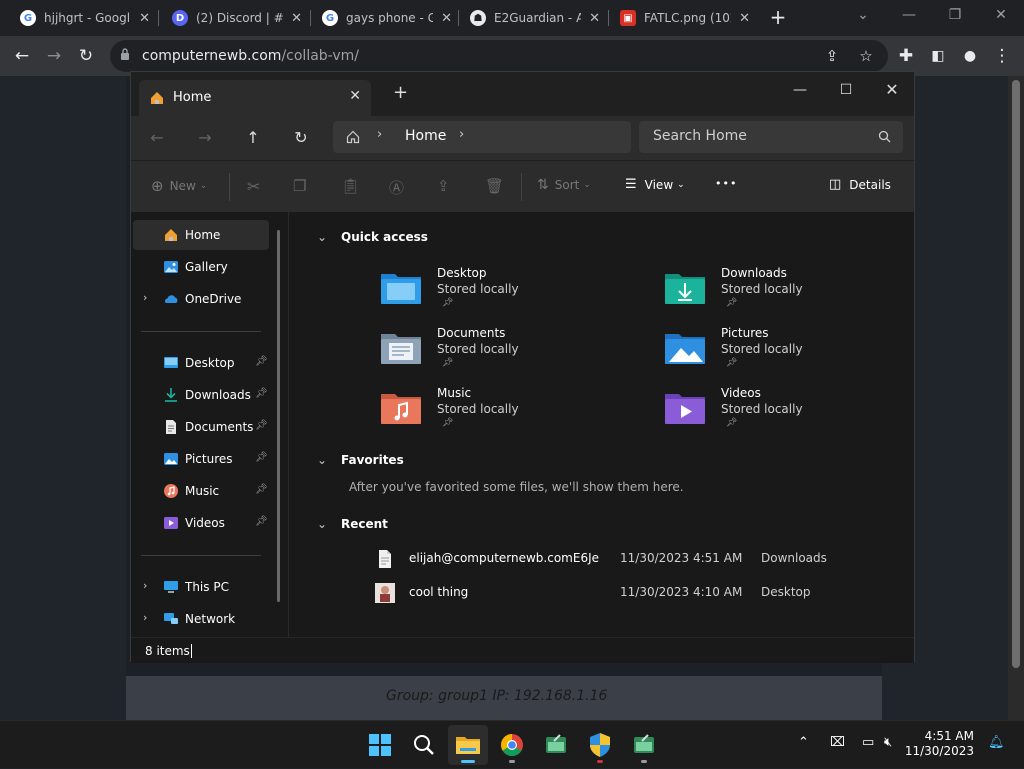  Describe the element at coordinates (384, 18) in the screenshot. I see `browser-tab: G gays phone - G ✕` at that location.